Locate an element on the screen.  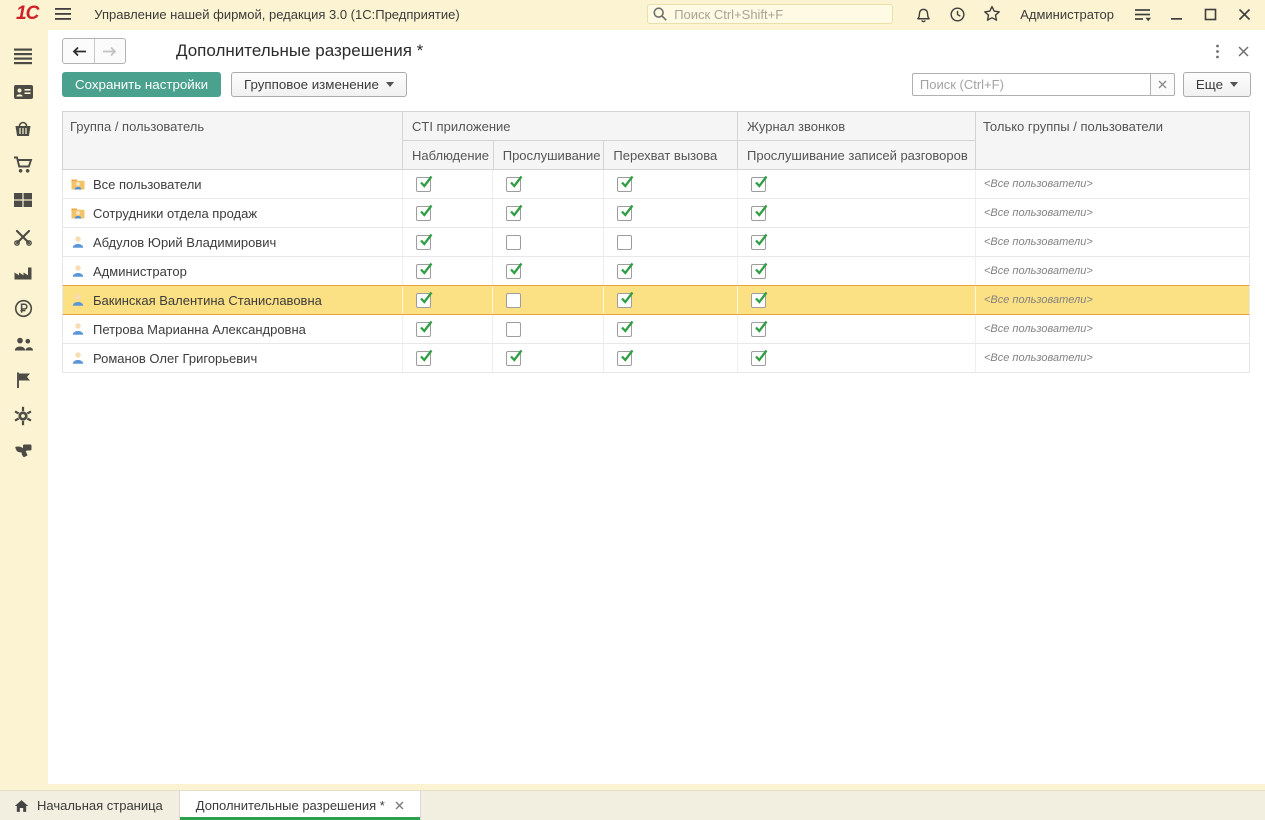
table-row: Администратор <Все пользователи> is located at coordinates (656, 271).